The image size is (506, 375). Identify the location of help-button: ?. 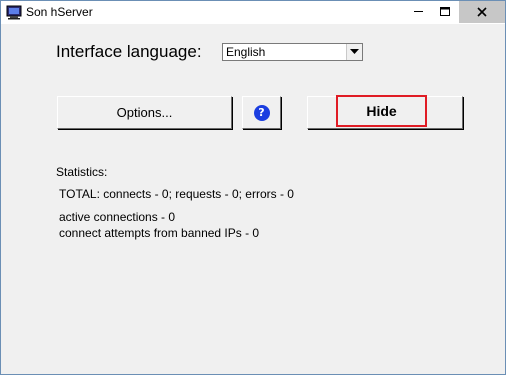
(261, 112).